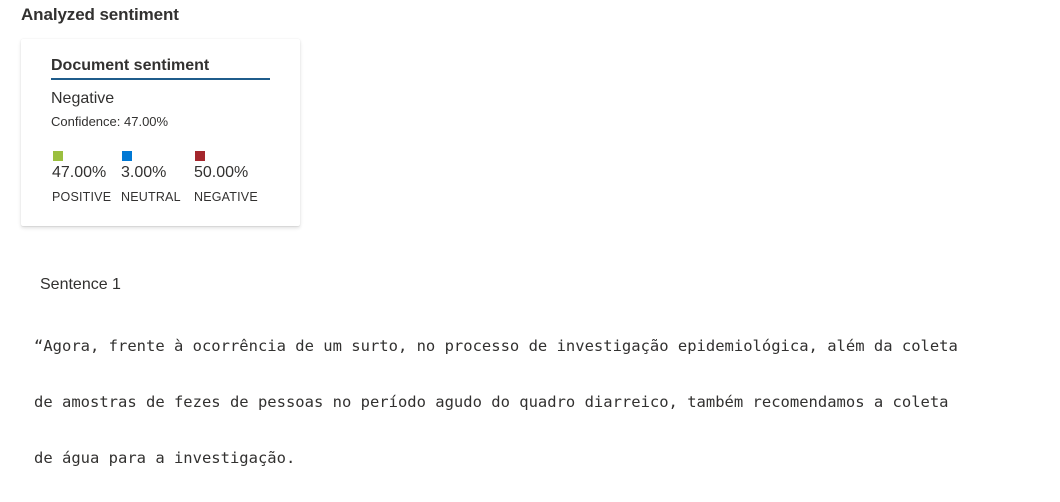 This screenshot has height=502, width=1060. I want to click on page-title: Analyzed sentiment, so click(100, 14).